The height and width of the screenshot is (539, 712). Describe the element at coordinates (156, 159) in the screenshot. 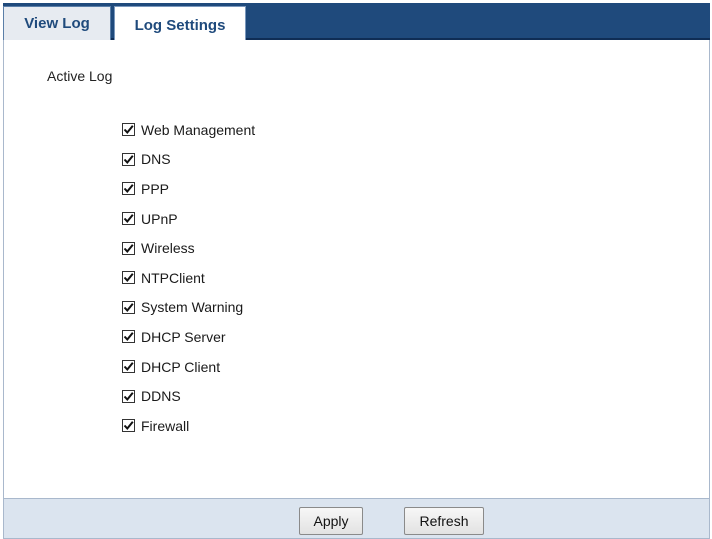

I see `log-label: DNS` at that location.